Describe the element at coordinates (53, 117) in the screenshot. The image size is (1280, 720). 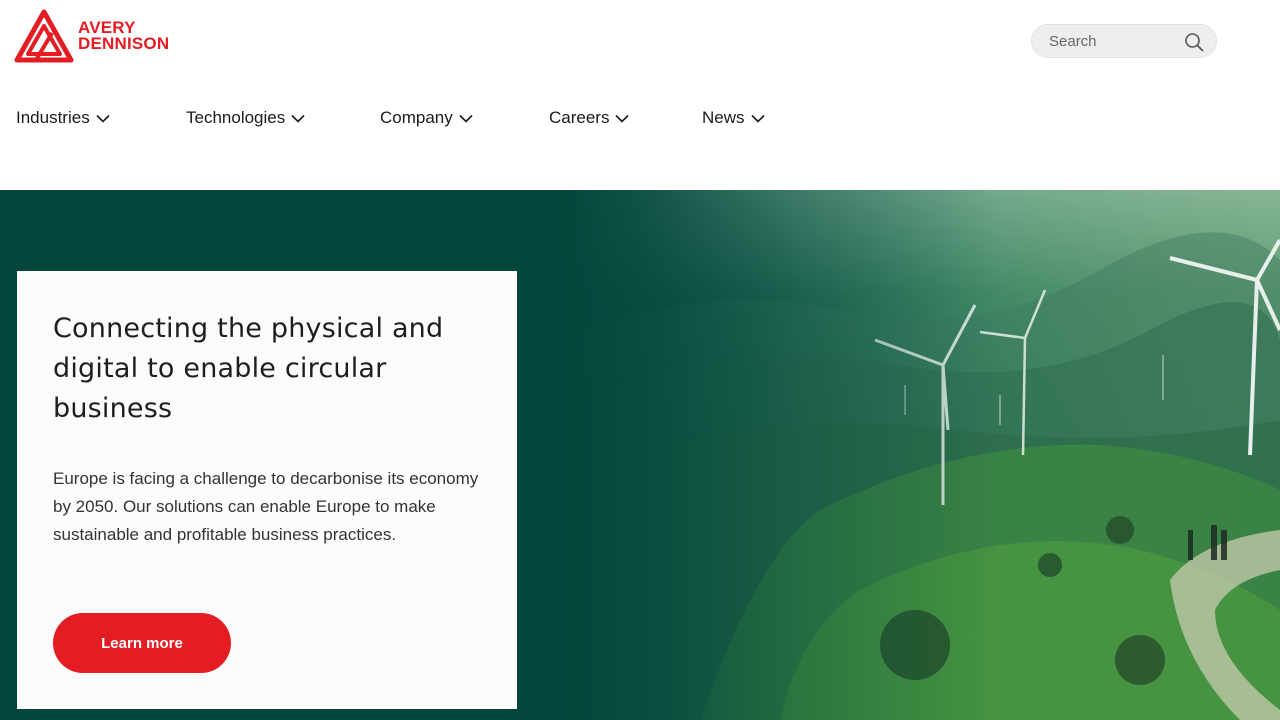
I see `nav-item-label: Industries` at that location.